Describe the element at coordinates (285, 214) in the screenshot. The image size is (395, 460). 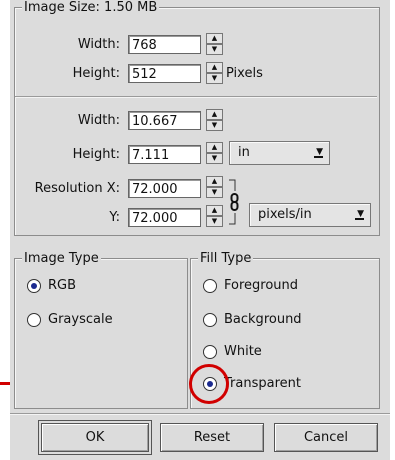
I see `resolution-unit-value: pixels/in` at that location.